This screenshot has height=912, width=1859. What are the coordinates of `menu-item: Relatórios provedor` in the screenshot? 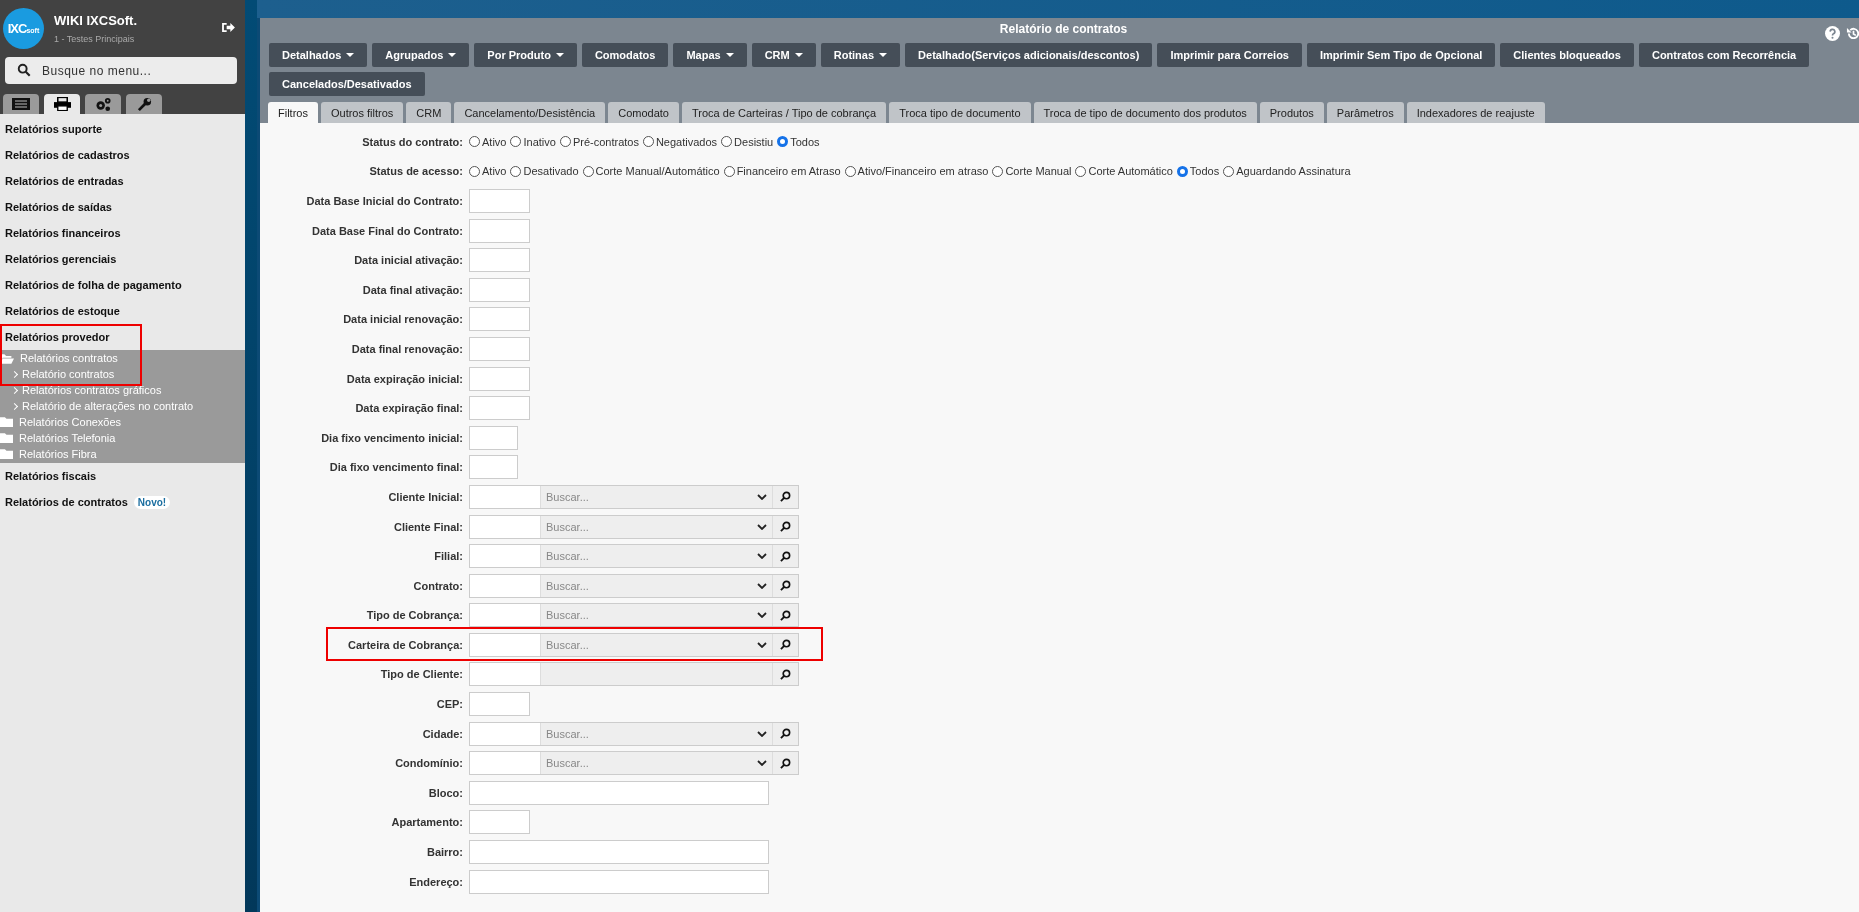 It's located at (122, 337).